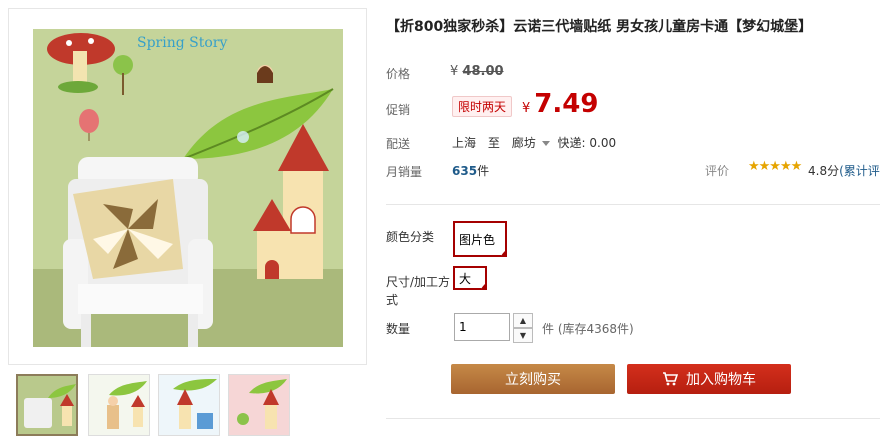  I want to click on ship-to-dropdown: 廊坊, so click(524, 143).